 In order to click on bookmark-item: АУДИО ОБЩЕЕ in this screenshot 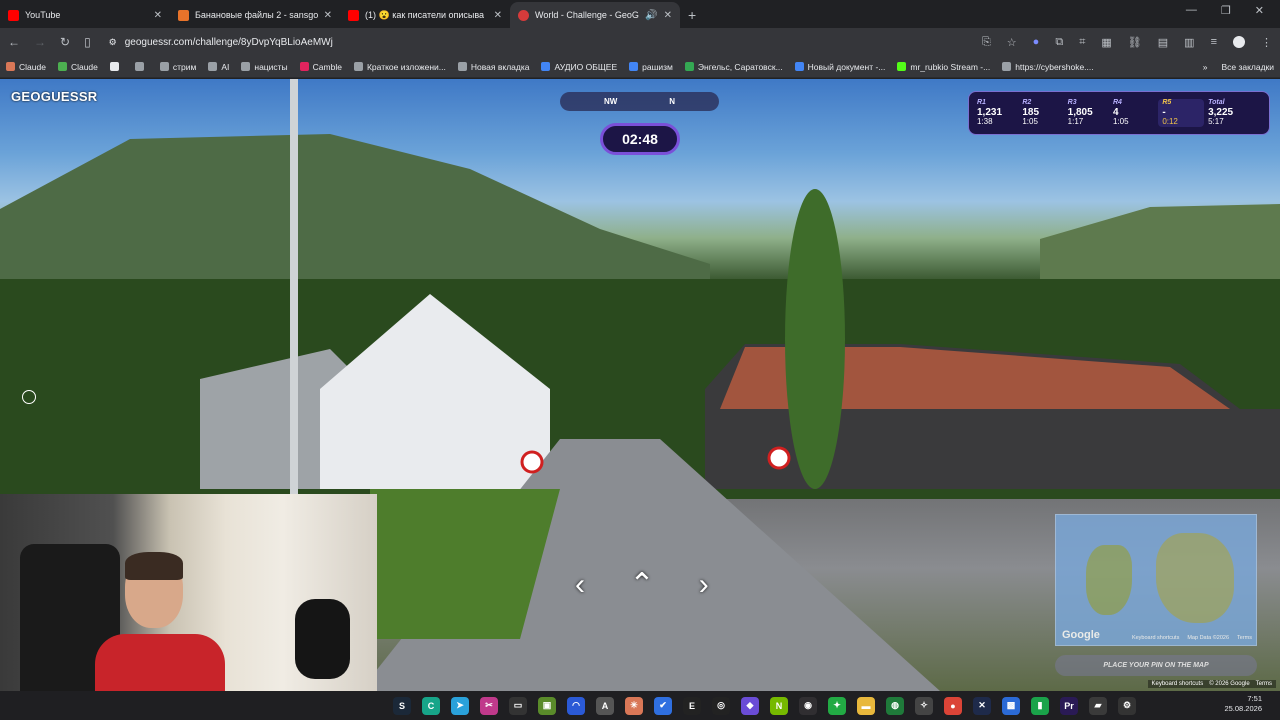, I will do `click(579, 67)`.